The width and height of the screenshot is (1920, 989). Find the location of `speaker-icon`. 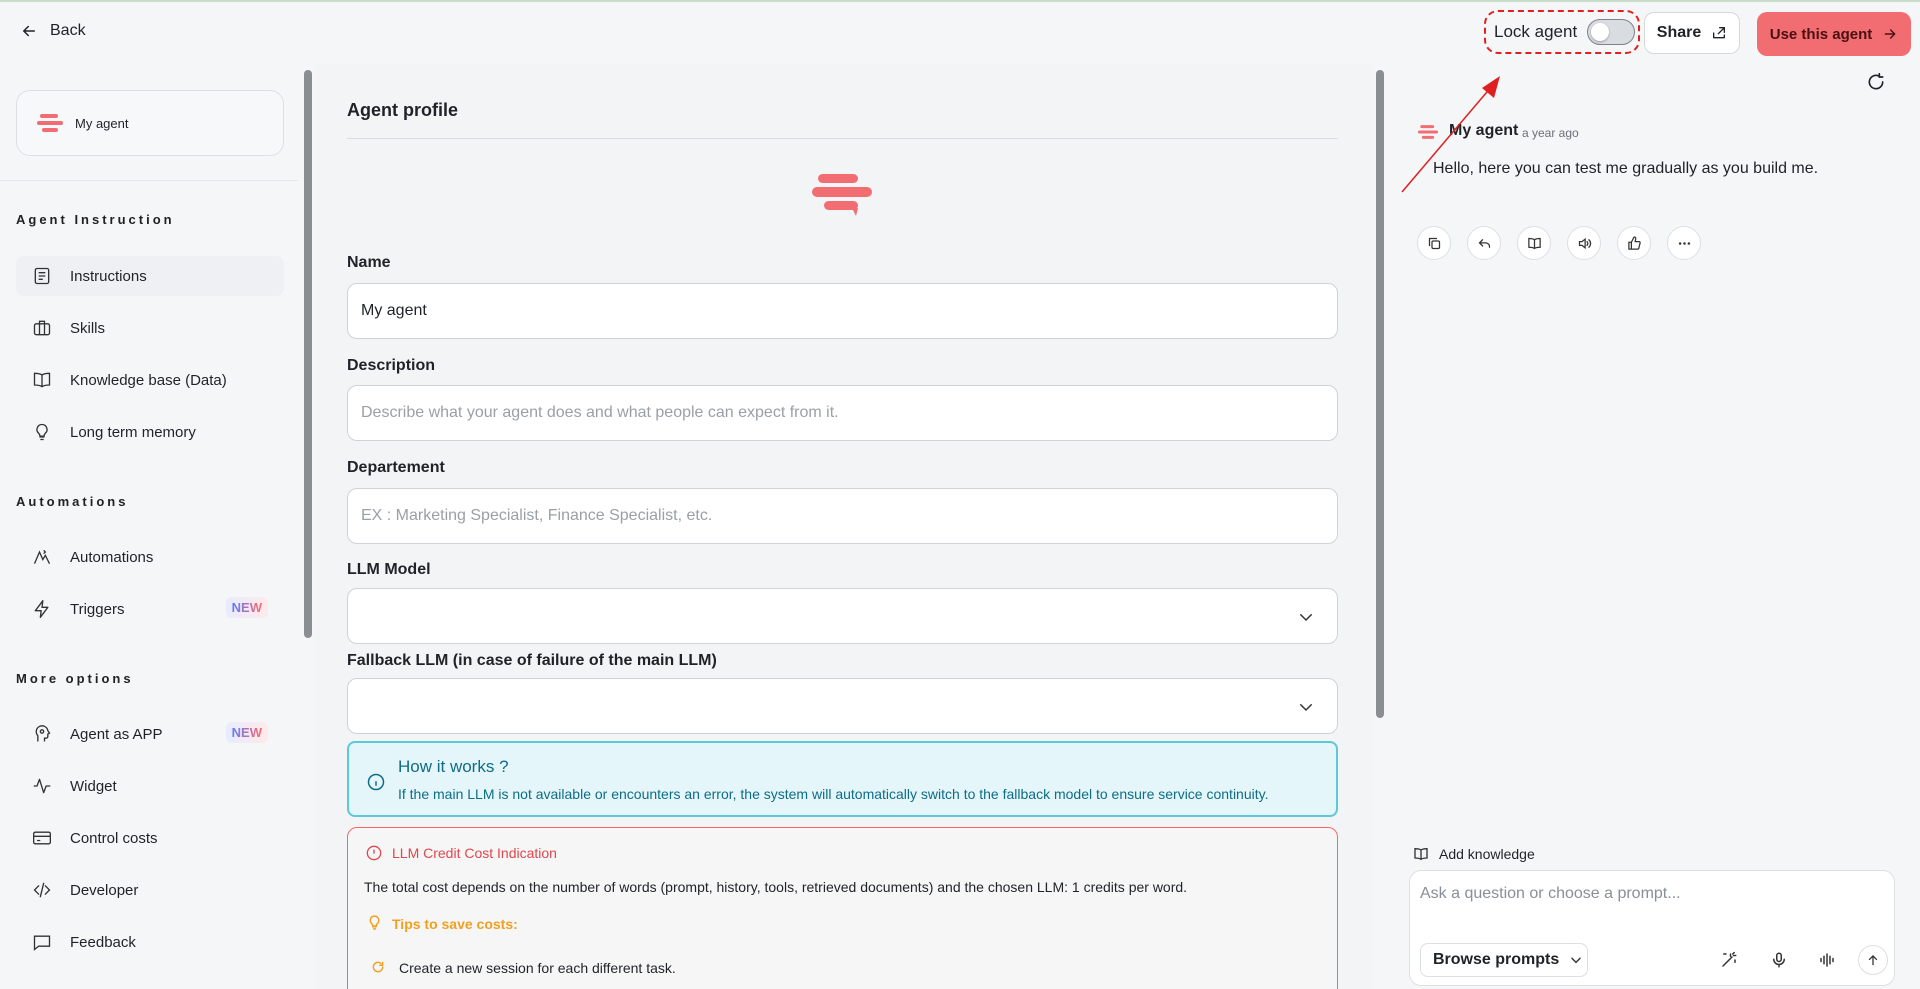

speaker-icon is located at coordinates (1584, 243).